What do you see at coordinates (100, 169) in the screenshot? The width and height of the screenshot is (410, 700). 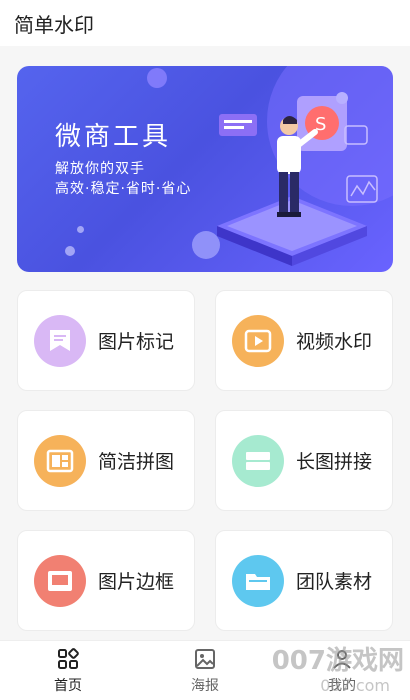 I see `banner-subtitle: 解放你的双手` at bounding box center [100, 169].